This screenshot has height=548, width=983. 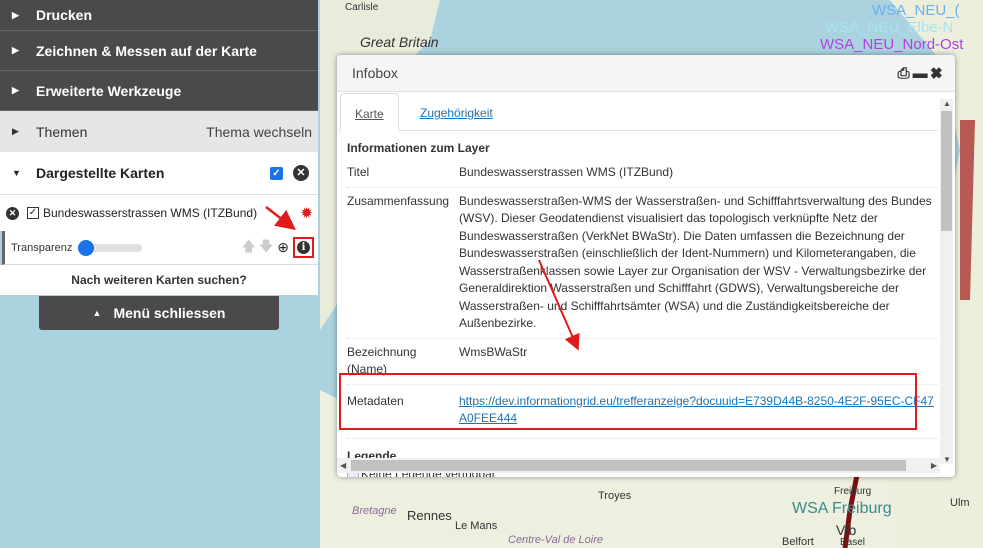 I want to click on menu-item-label: Zeichnen & Messen auf der Karte, so click(x=146, y=50).